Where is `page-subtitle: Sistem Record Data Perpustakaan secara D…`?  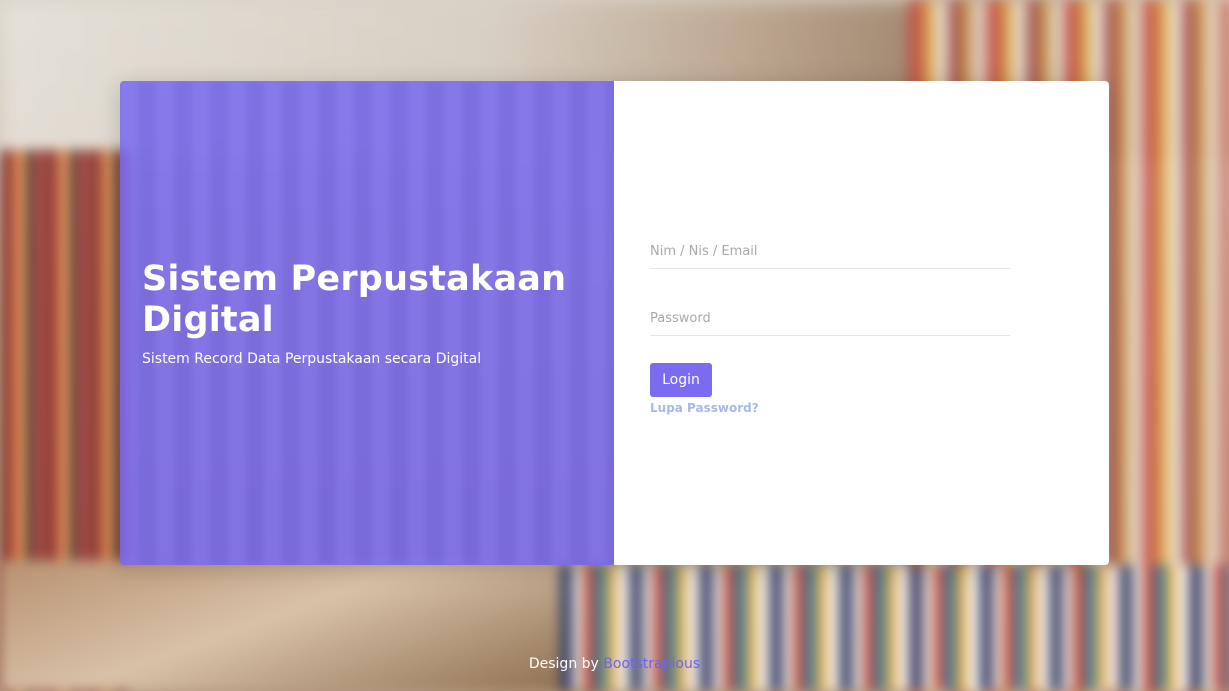 page-subtitle: Sistem Record Data Perpustakaan secara D… is located at coordinates (312, 359).